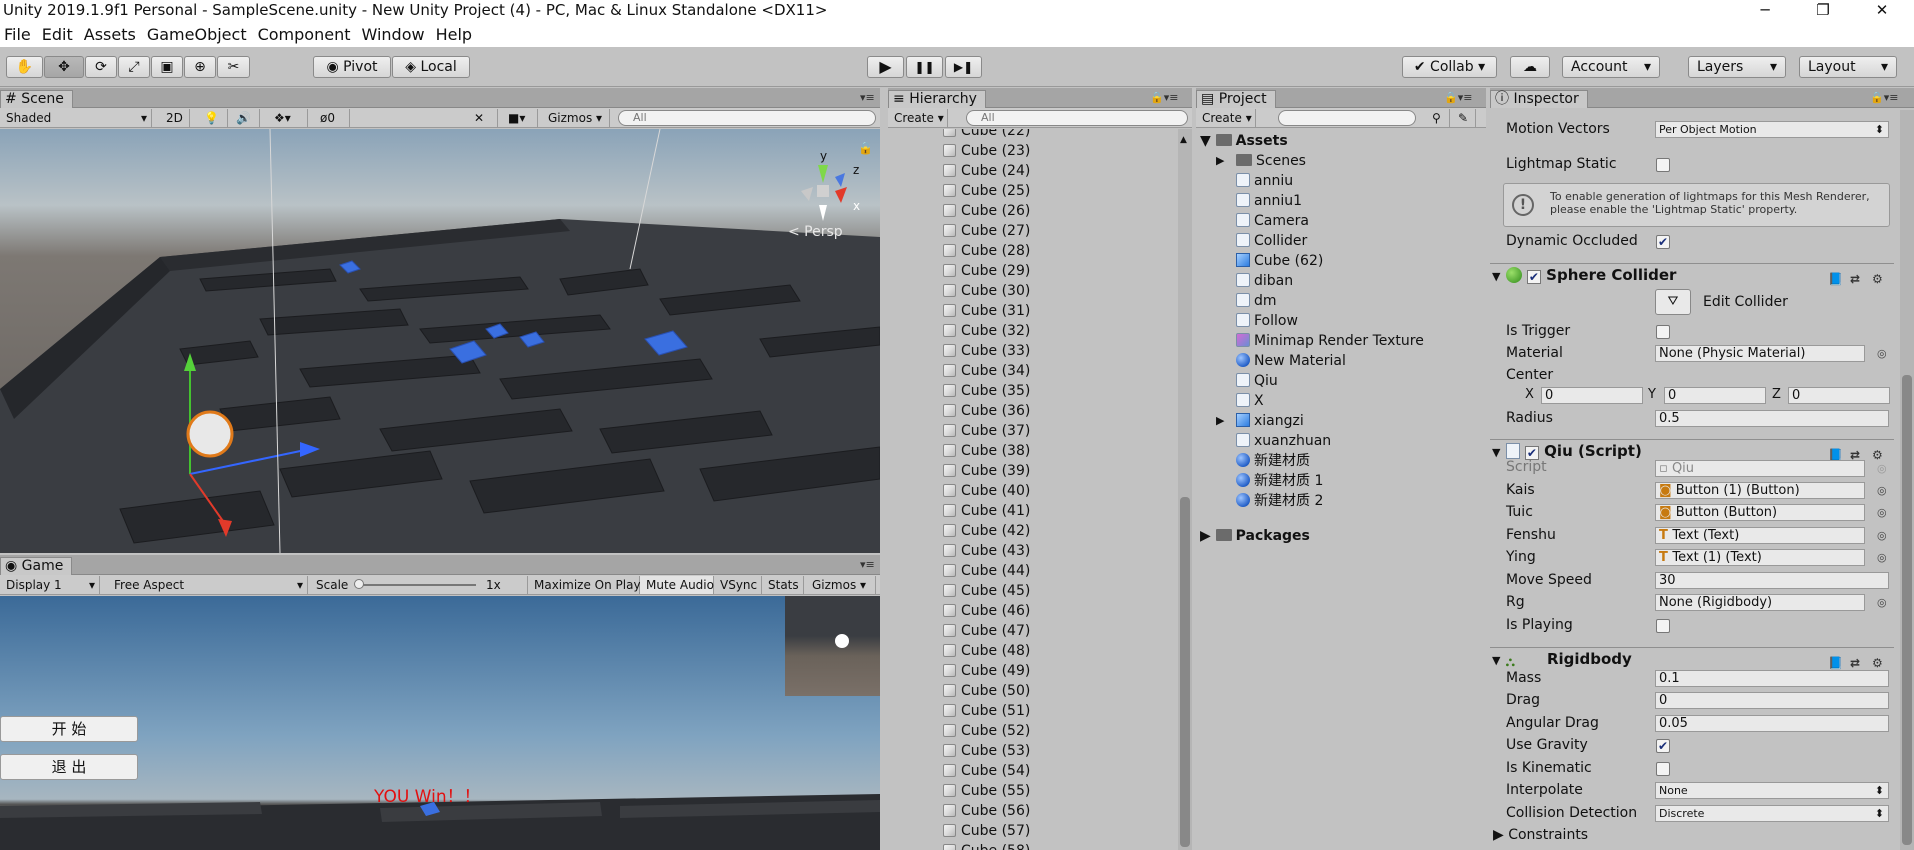  Describe the element at coordinates (986, 631) in the screenshot. I see `hierarchy-item: Cube (47)` at that location.